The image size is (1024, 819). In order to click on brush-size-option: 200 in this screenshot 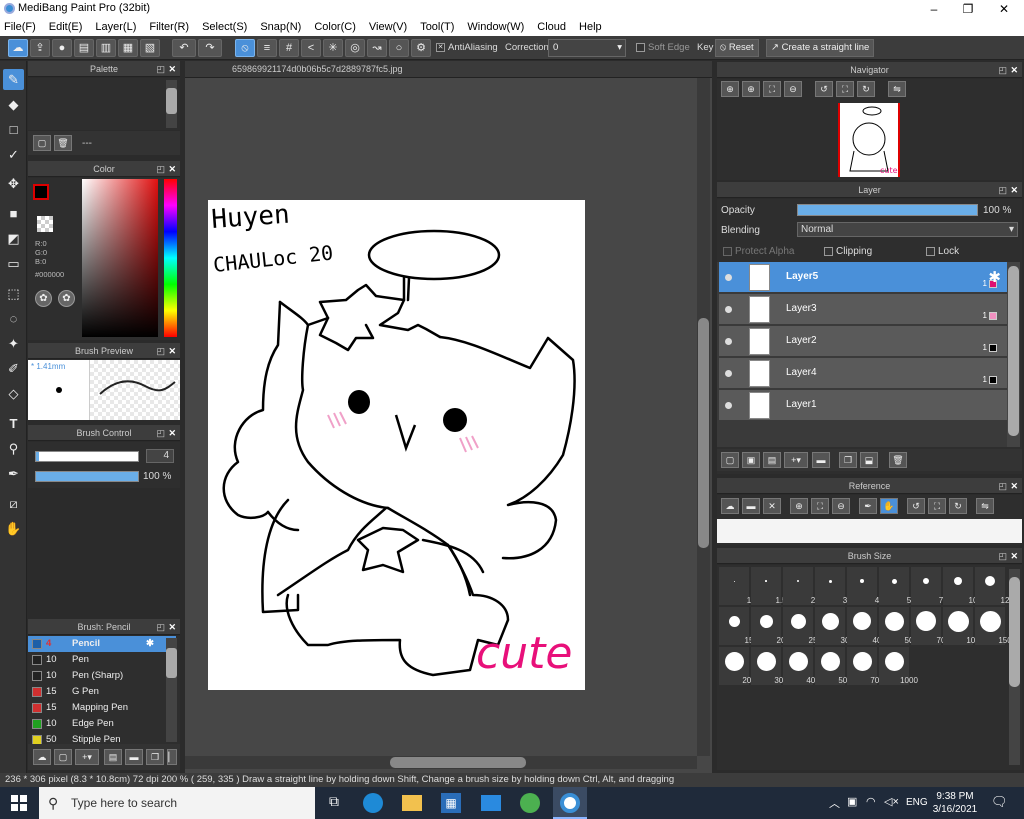, I will do `click(737, 666)`.